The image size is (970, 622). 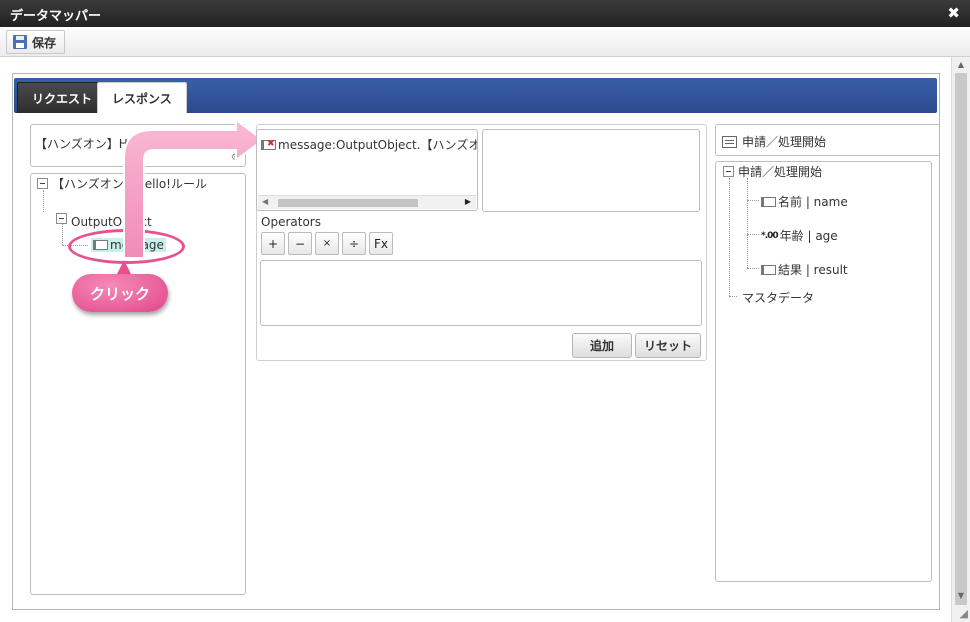 I want to click on target-tree-root: 申請／処理開始, so click(x=772, y=171).